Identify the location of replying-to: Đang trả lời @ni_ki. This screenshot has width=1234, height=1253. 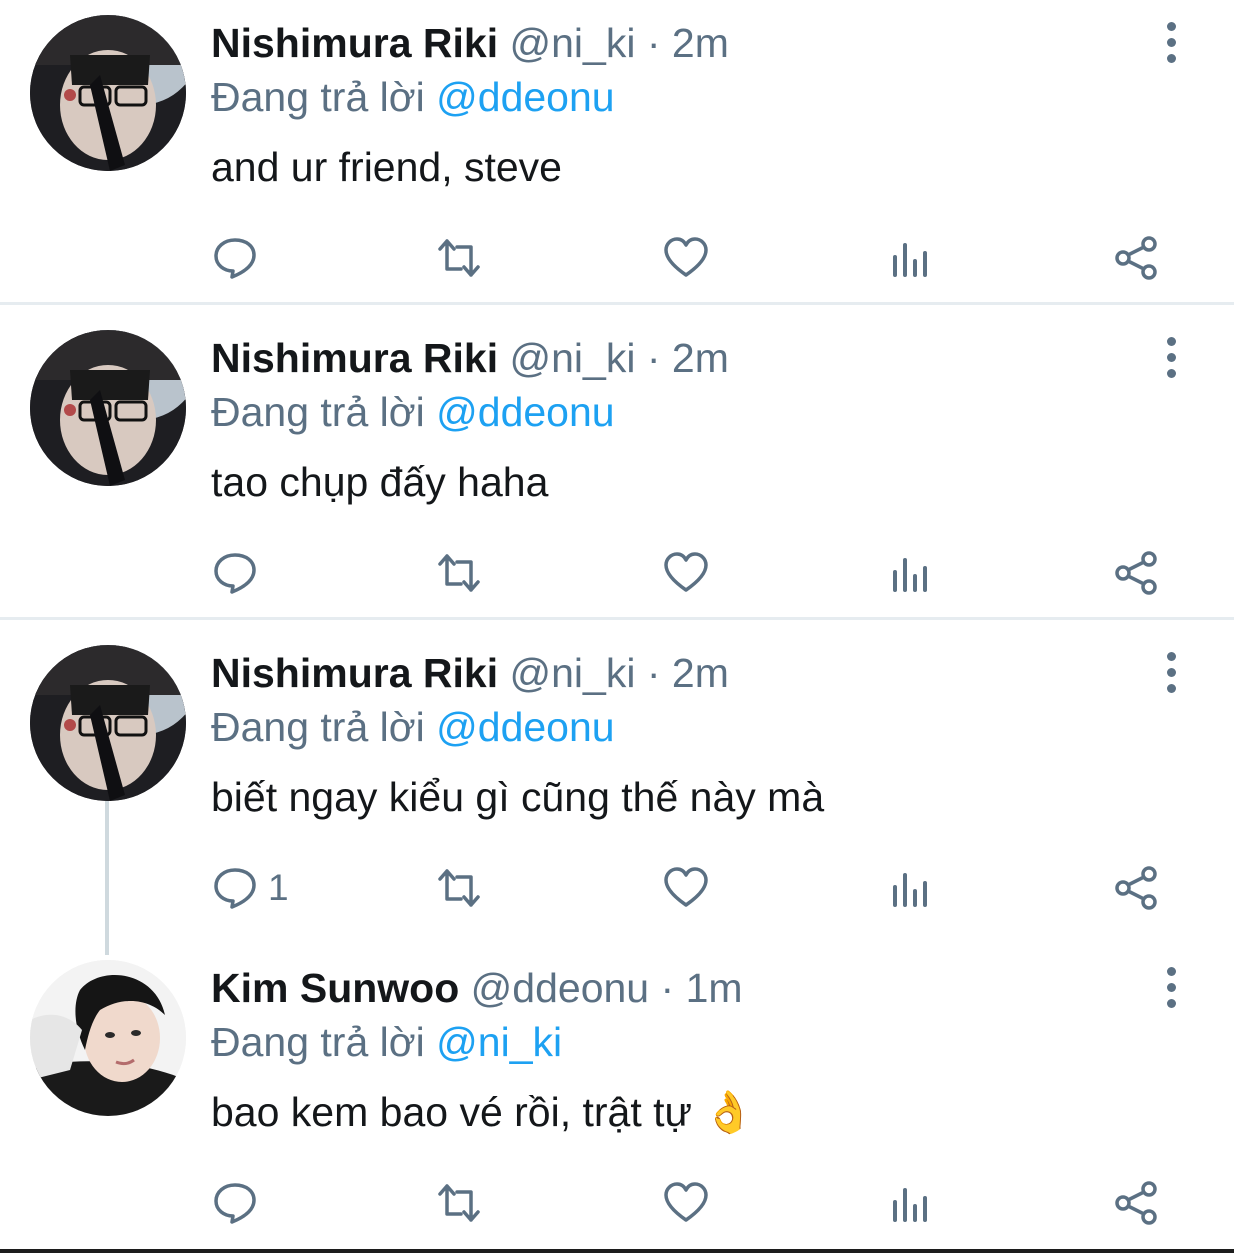
(386, 1042).